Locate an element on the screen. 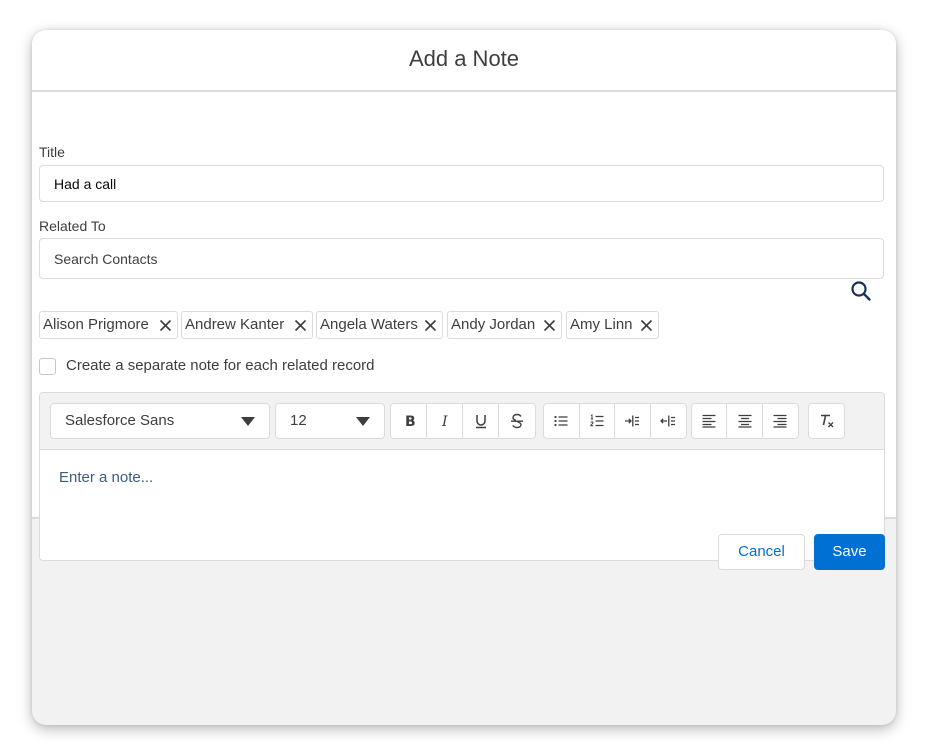  separate-note-checkbox is located at coordinates (47, 366).